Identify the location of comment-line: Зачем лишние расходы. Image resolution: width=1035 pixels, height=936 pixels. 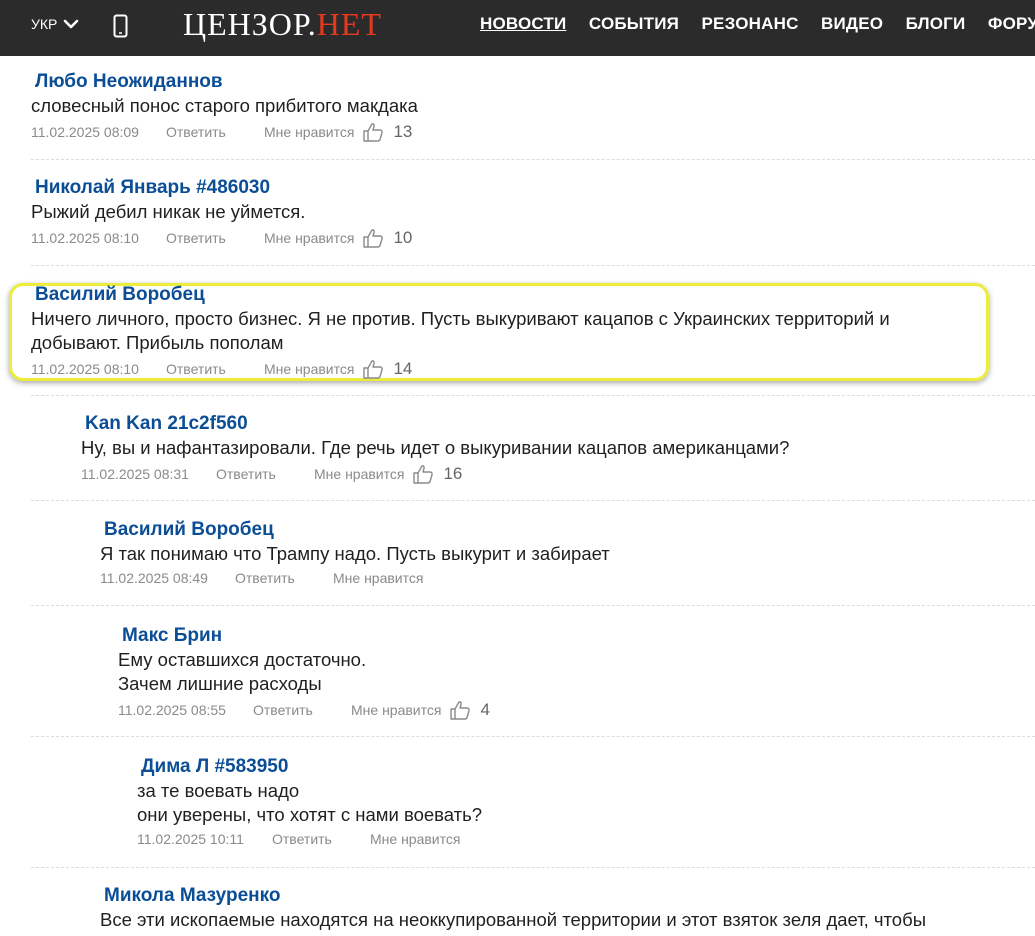
(220, 683).